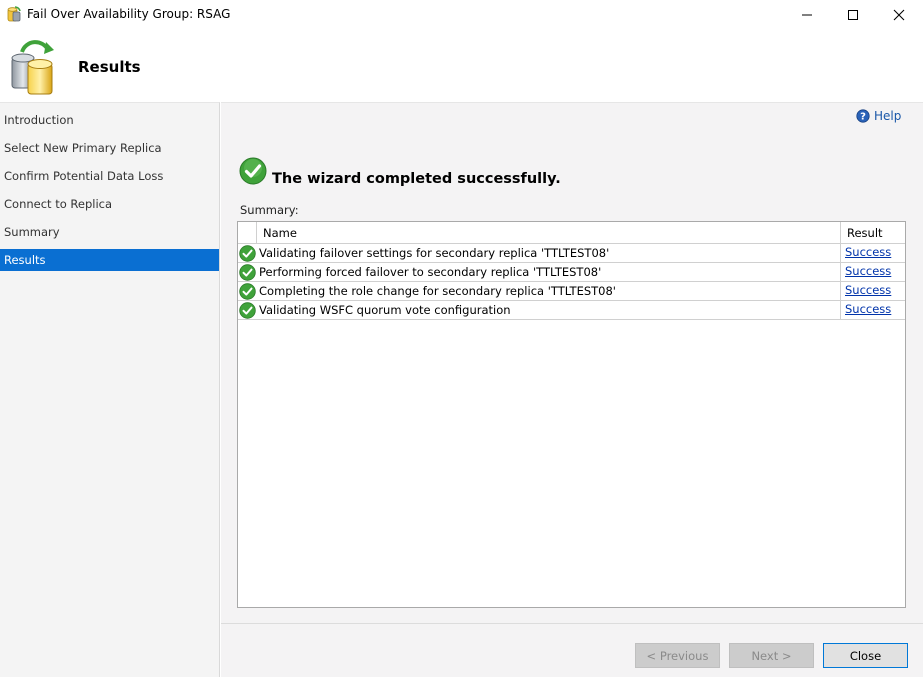 The image size is (923, 677). What do you see at coordinates (771, 655) in the screenshot?
I see `next-button: Next >` at bounding box center [771, 655].